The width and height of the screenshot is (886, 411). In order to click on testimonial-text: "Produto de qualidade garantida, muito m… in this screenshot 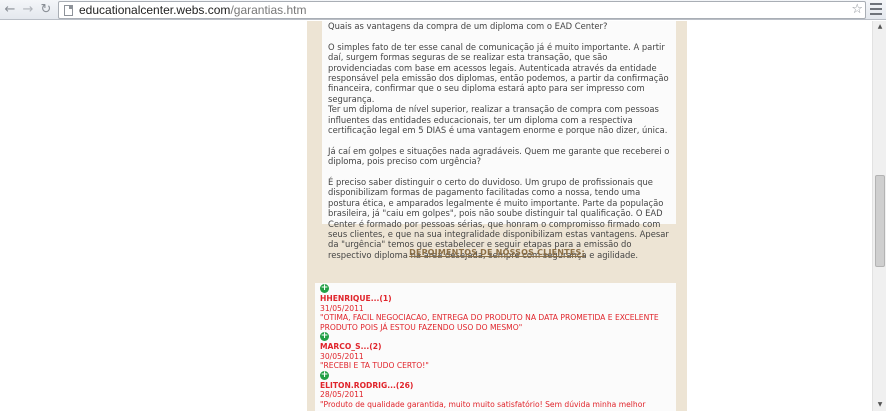, I will do `click(483, 405)`.